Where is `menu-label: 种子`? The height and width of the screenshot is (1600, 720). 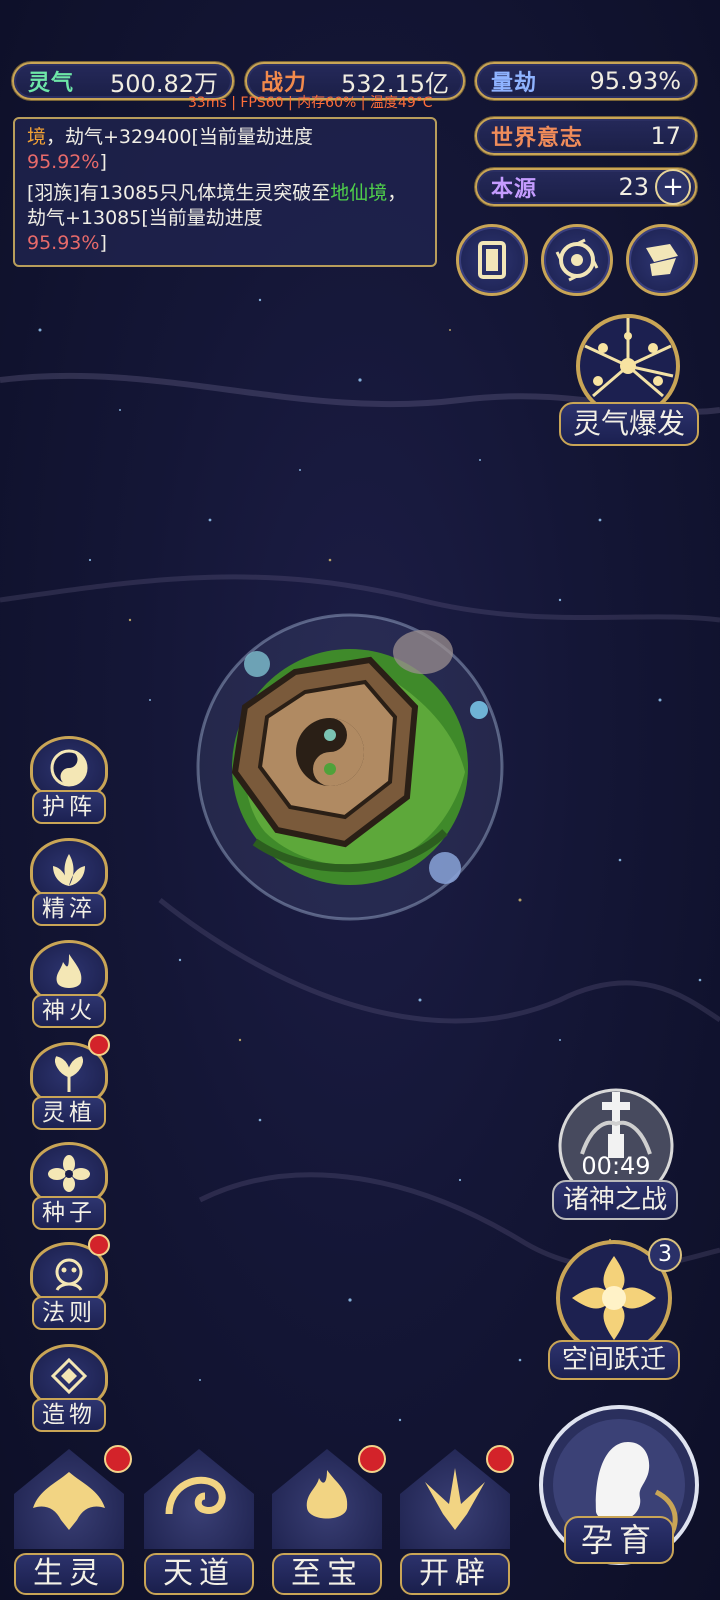
menu-label: 种子 is located at coordinates (69, 1213).